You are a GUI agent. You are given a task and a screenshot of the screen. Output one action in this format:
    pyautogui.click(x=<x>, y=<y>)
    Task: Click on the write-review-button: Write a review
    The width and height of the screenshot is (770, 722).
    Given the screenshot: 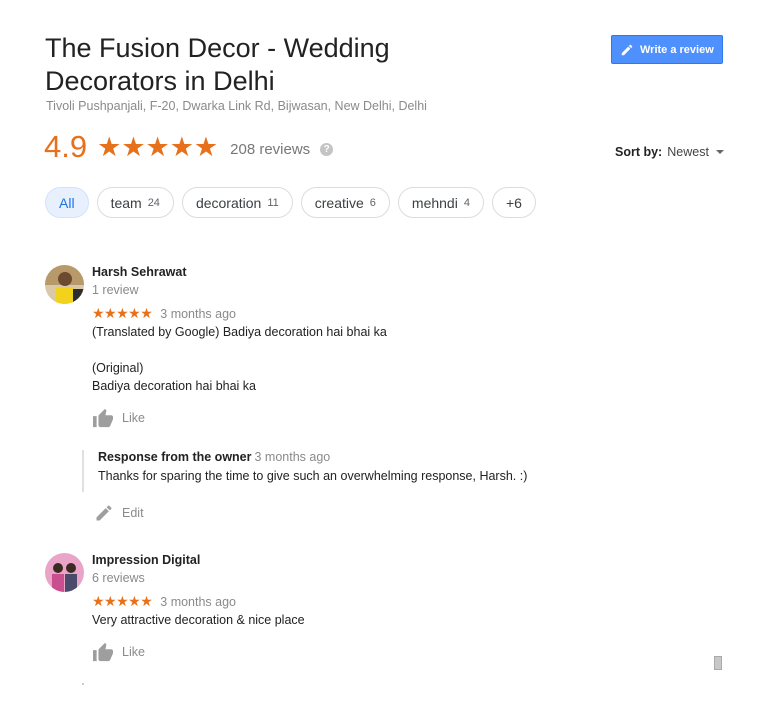 What is the action you would take?
    pyautogui.click(x=667, y=49)
    